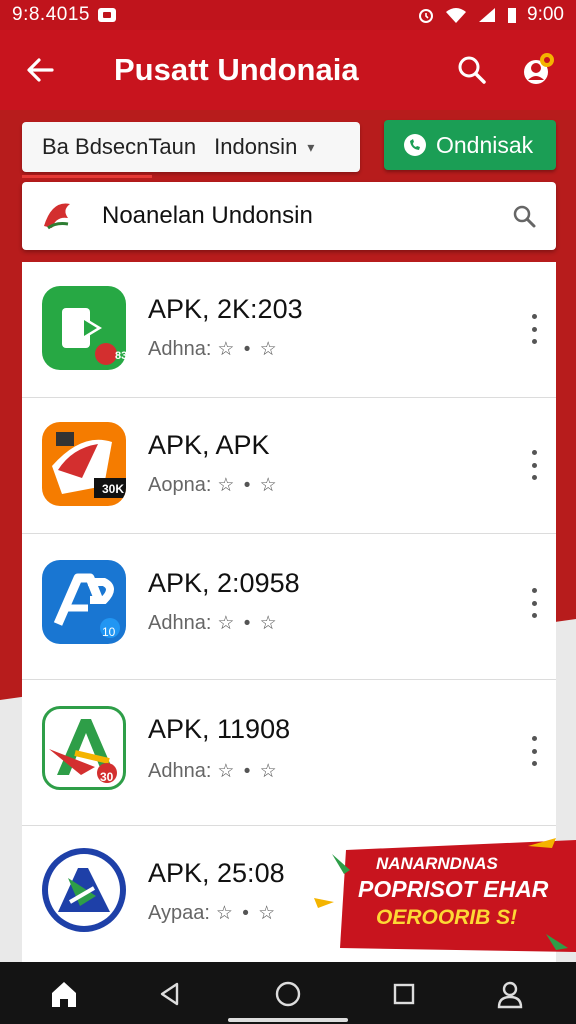  Describe the element at coordinates (289, 330) in the screenshot. I see `list-item: 83 APK, 2K:203 Adhna: ☆ • ☆` at that location.